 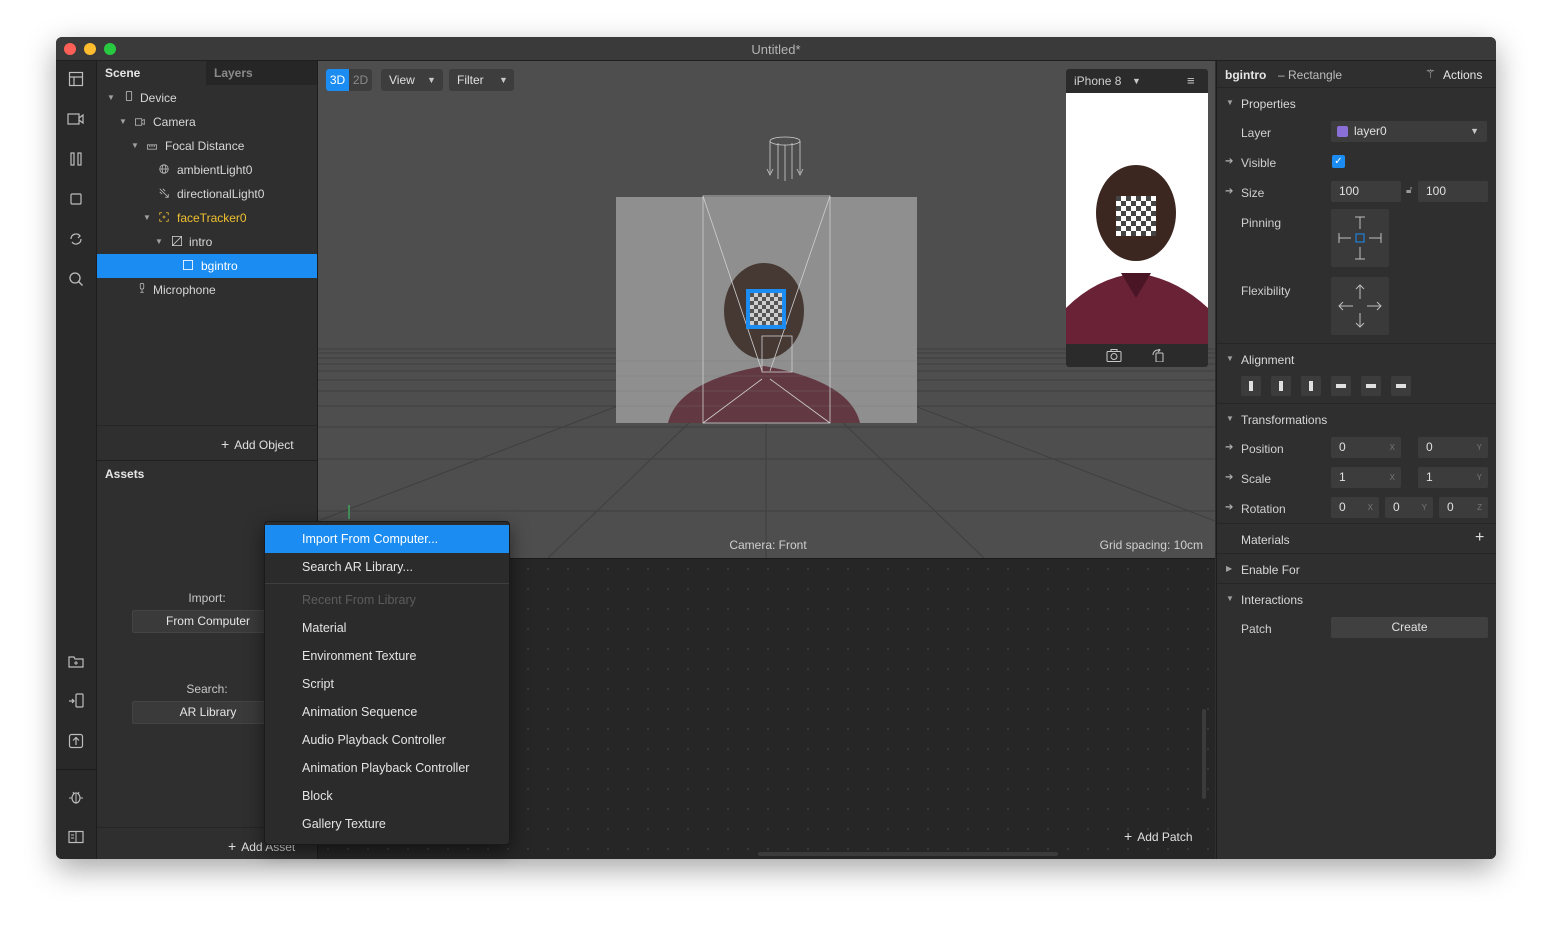 What do you see at coordinates (207, 242) in the screenshot?
I see `tree-item-intro: ▼ intro` at bounding box center [207, 242].